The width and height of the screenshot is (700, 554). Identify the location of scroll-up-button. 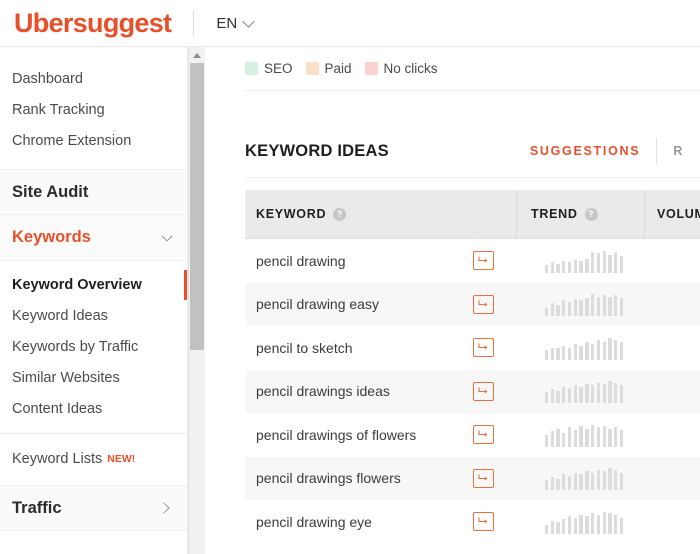
(197, 55).